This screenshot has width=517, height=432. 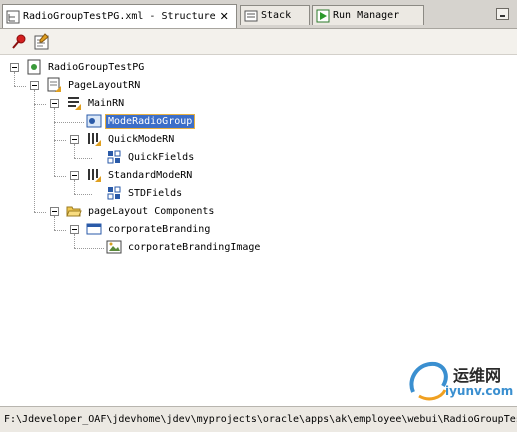 I want to click on tab-structure-label: RadioGroupTestPG.xml - Structure, so click(x=119, y=16).